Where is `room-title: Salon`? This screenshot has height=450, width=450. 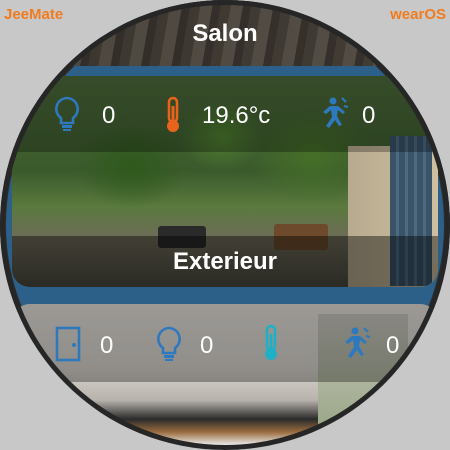 room-title: Salon is located at coordinates (225, 33).